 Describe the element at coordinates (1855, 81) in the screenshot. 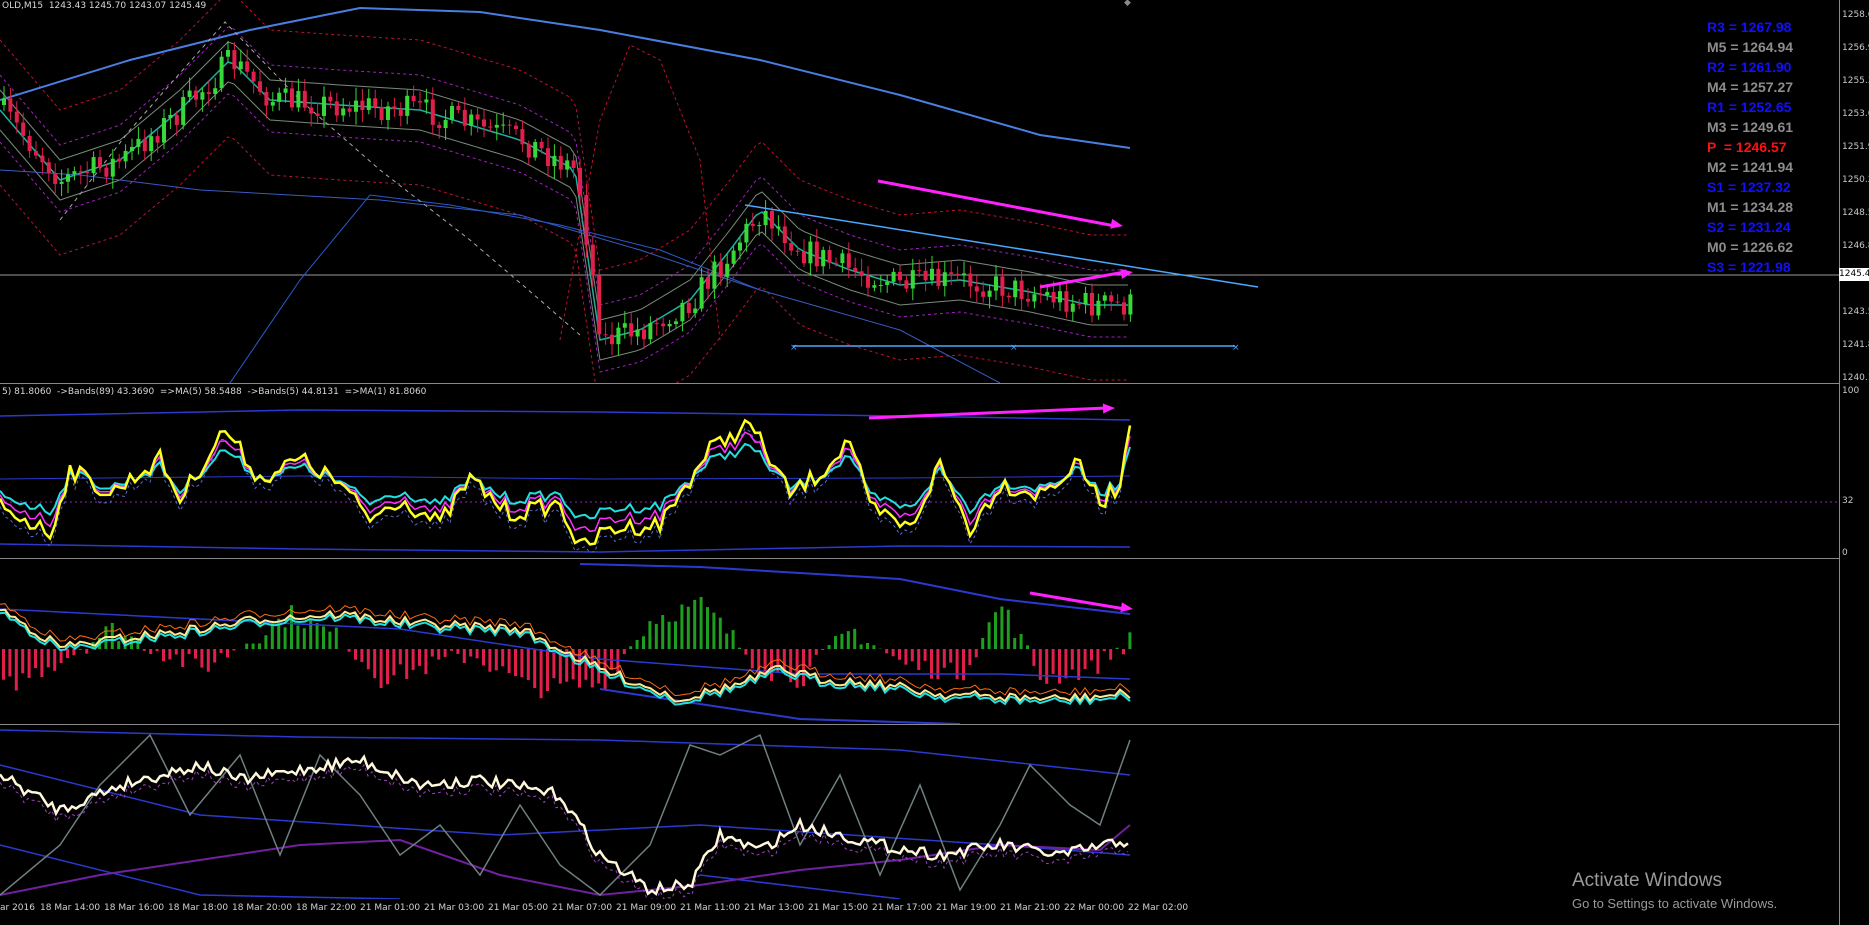

I see `price-tick: 1255.3` at that location.